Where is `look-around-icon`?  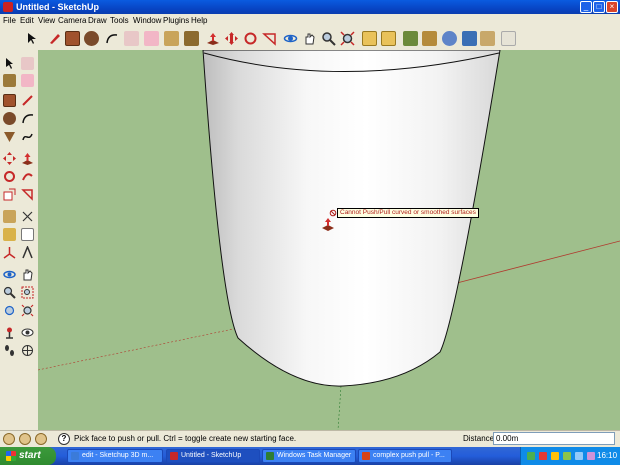 look-around-icon is located at coordinates (27, 332).